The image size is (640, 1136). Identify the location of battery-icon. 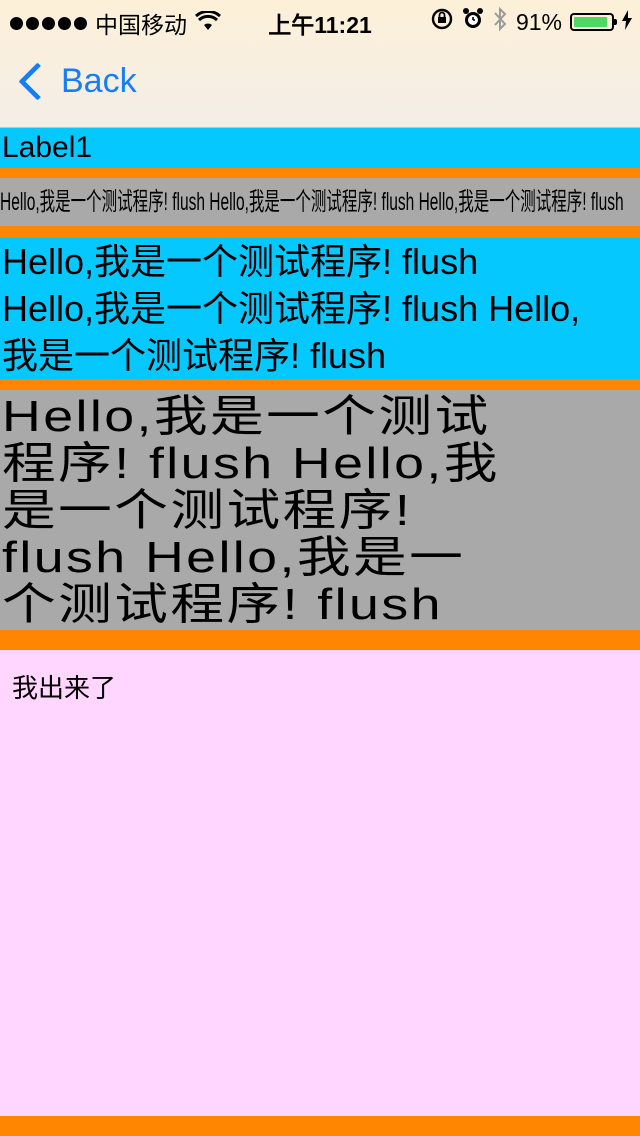
(593, 22).